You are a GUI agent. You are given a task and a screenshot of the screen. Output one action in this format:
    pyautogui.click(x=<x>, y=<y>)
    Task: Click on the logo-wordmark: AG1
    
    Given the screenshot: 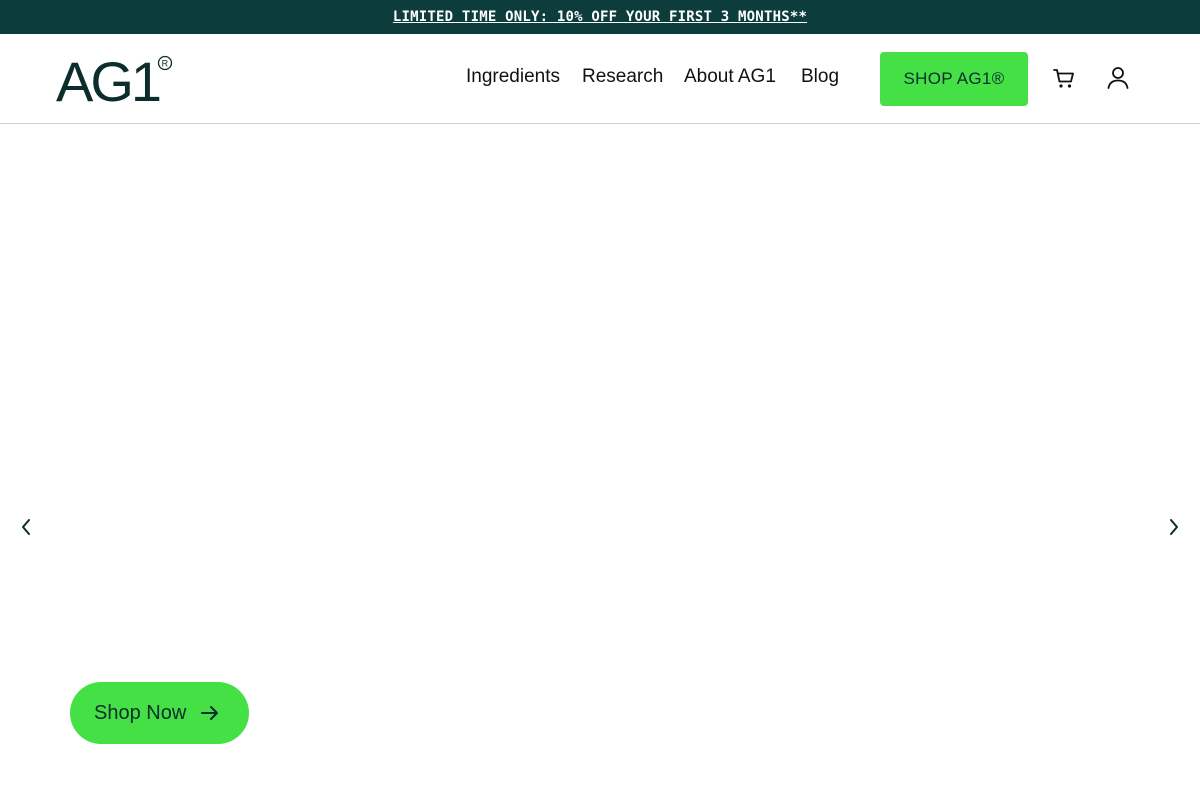 What is the action you would take?
    pyautogui.click(x=108, y=79)
    